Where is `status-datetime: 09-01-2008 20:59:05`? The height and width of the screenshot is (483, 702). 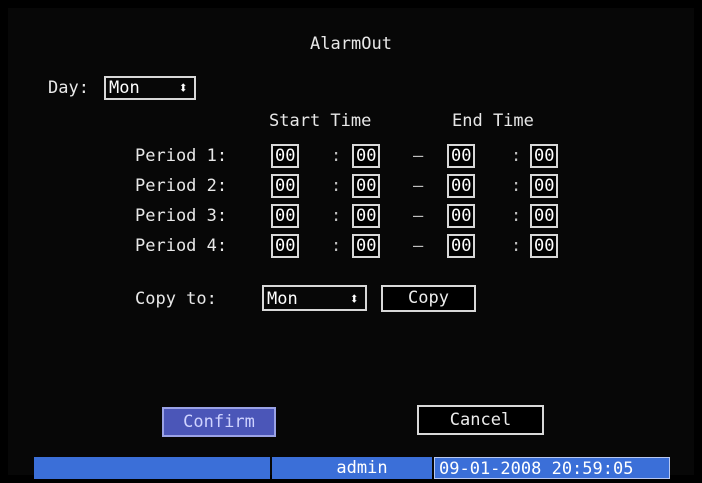
status-datetime: 09-01-2008 20:59:05 is located at coordinates (552, 468).